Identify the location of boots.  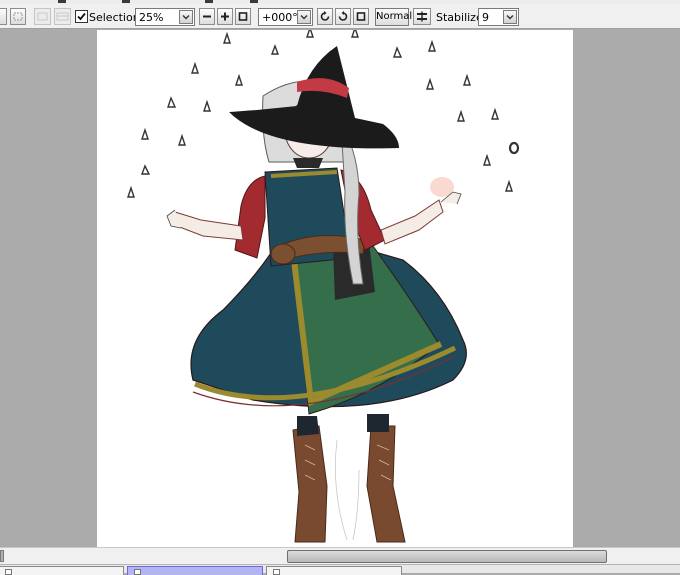
(349, 478).